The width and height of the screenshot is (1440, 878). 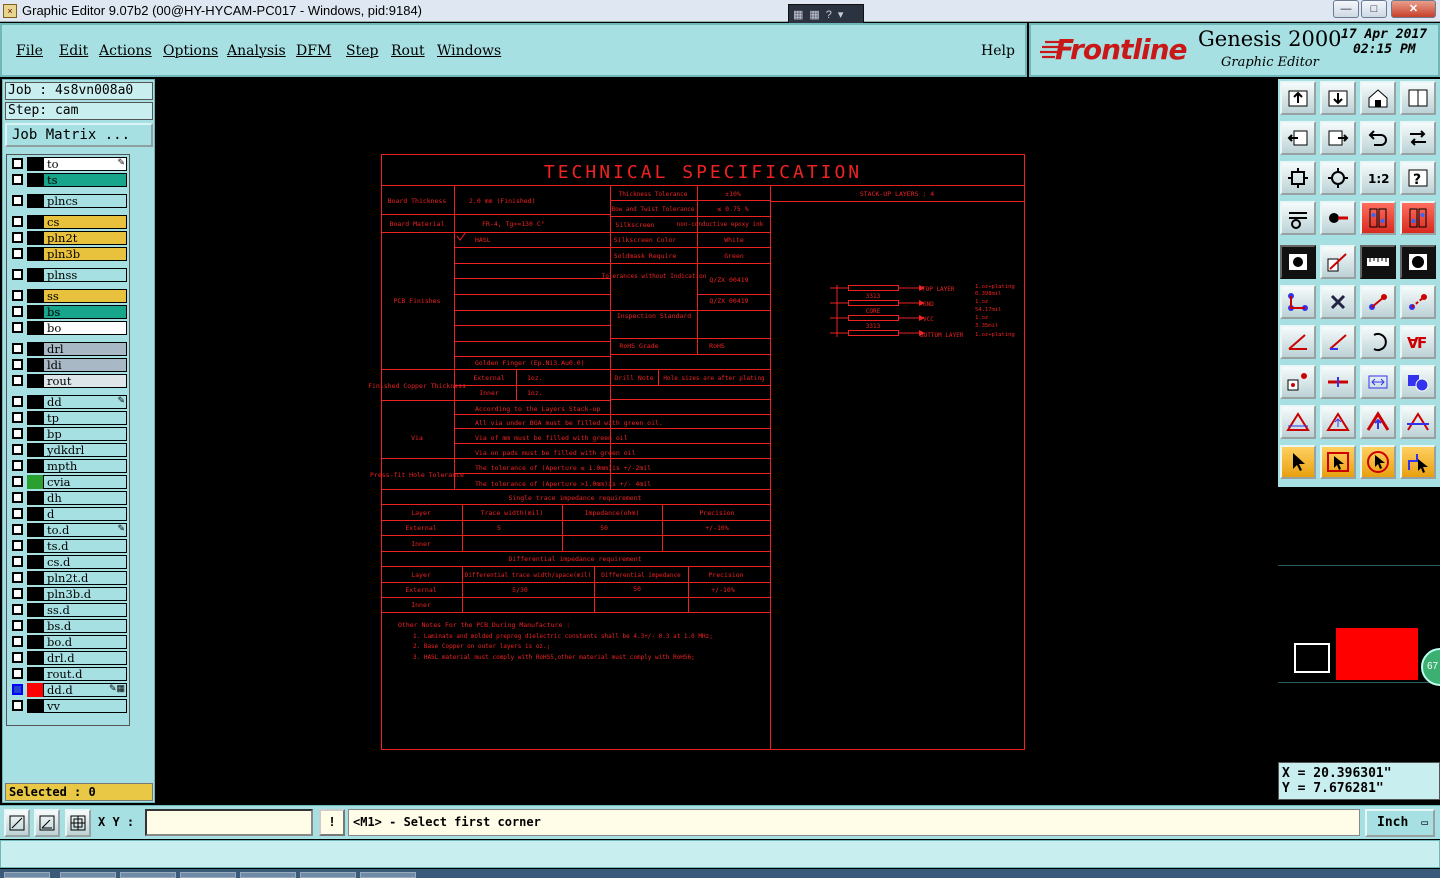 What do you see at coordinates (1374, 9) in the screenshot?
I see `maximize-button: □` at bounding box center [1374, 9].